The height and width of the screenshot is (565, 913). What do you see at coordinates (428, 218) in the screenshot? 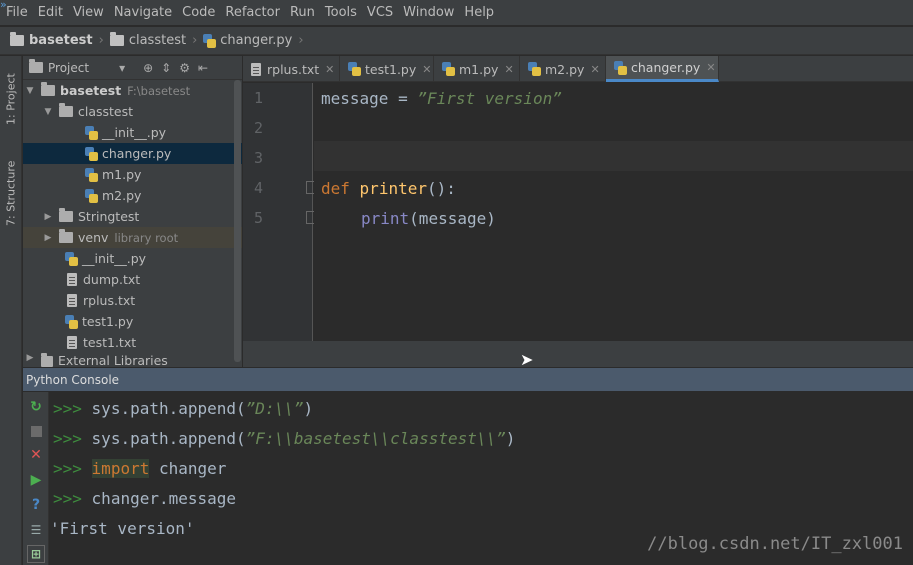
I see `code-line-5: print(message)` at bounding box center [428, 218].